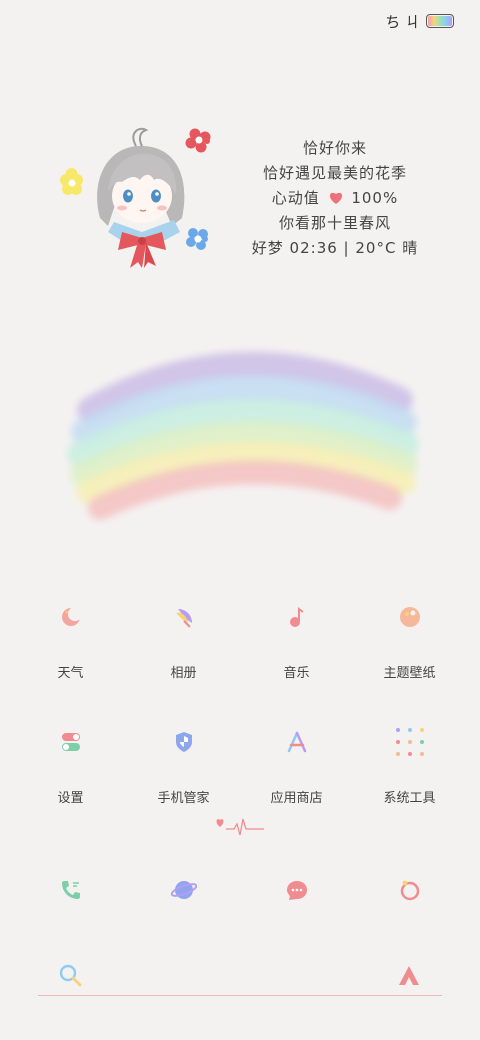 The width and height of the screenshot is (480, 1040). I want to click on app-album: 相册, so click(183, 639).